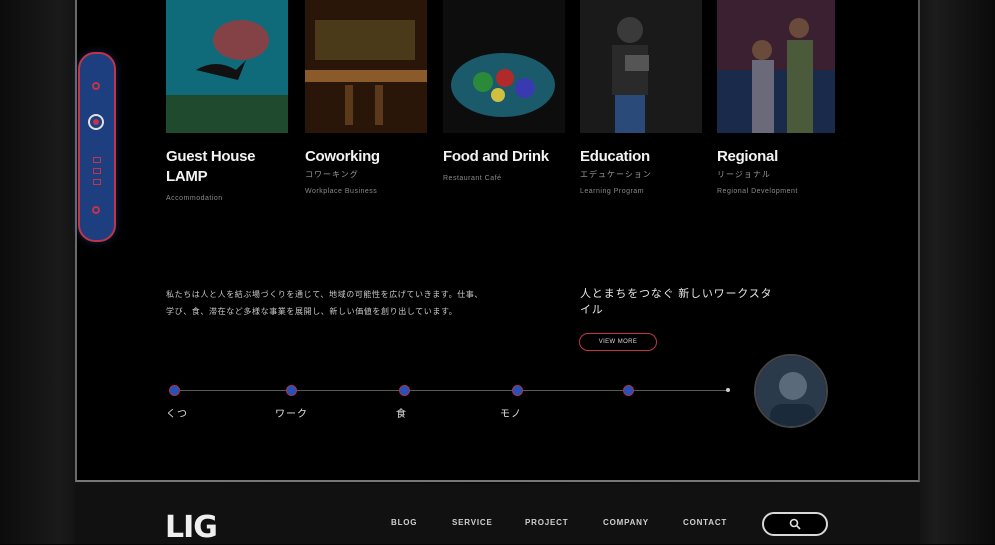  Describe the element at coordinates (401, 414) in the screenshot. I see `timeline-label: 食` at that location.